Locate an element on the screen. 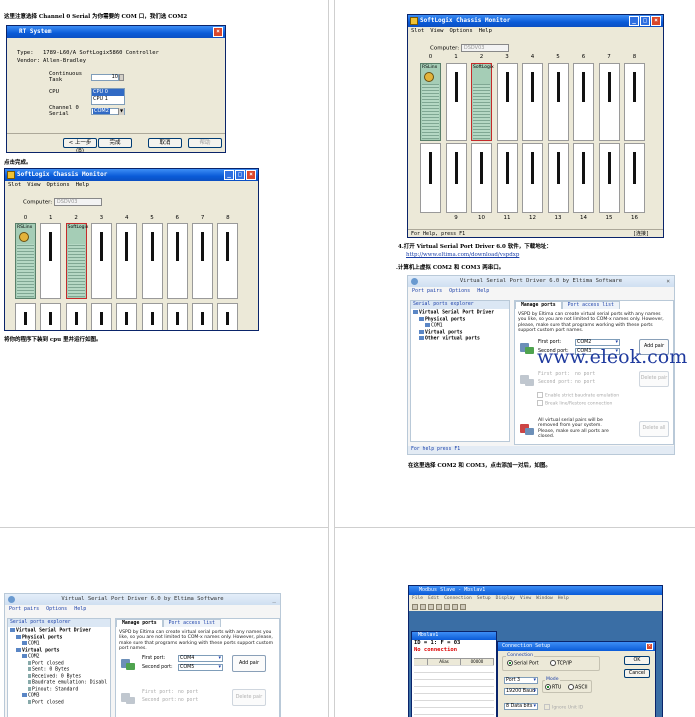 This screenshot has width=695, height=717. open-icon is located at coordinates (423, 606).